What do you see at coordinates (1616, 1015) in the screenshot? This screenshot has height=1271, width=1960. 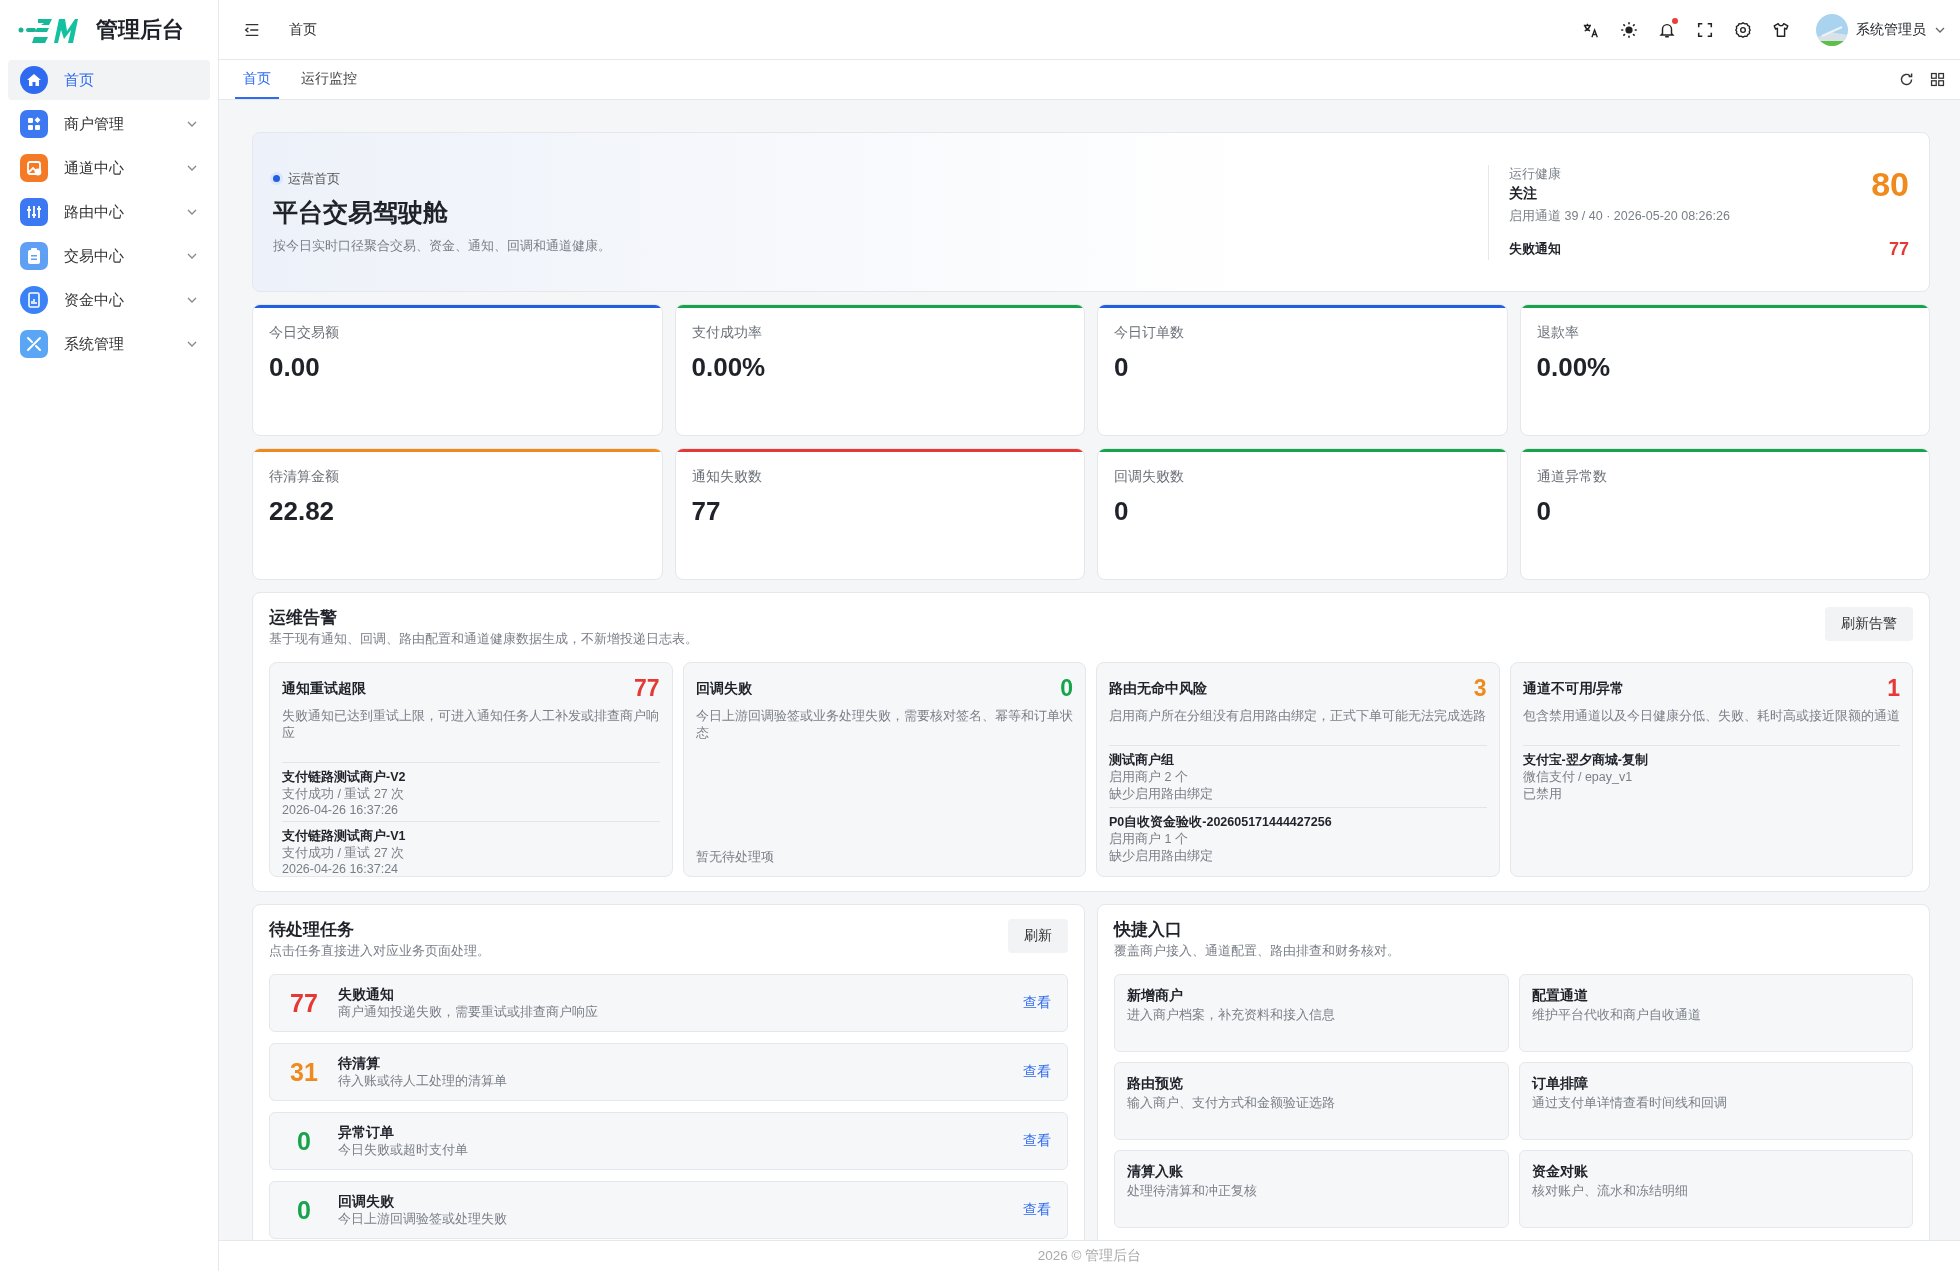 I see `shortcut-description: 维护平台代收和商户自收通道` at bounding box center [1616, 1015].